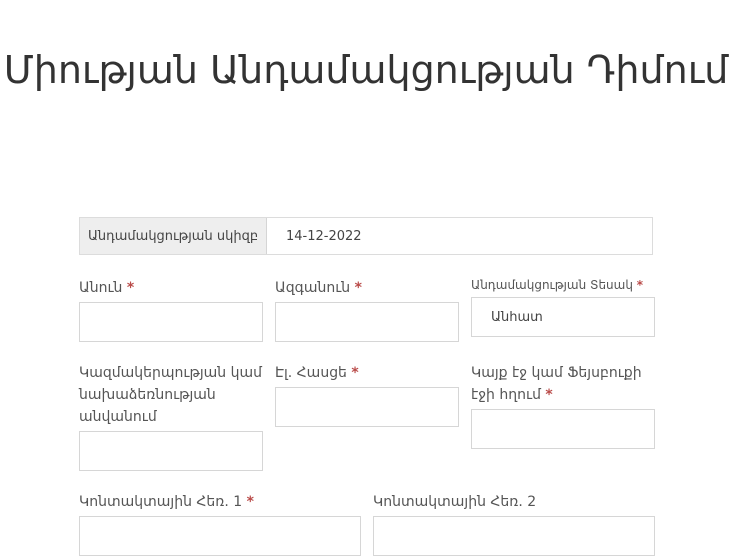  I want to click on phone2-input, so click(514, 536).